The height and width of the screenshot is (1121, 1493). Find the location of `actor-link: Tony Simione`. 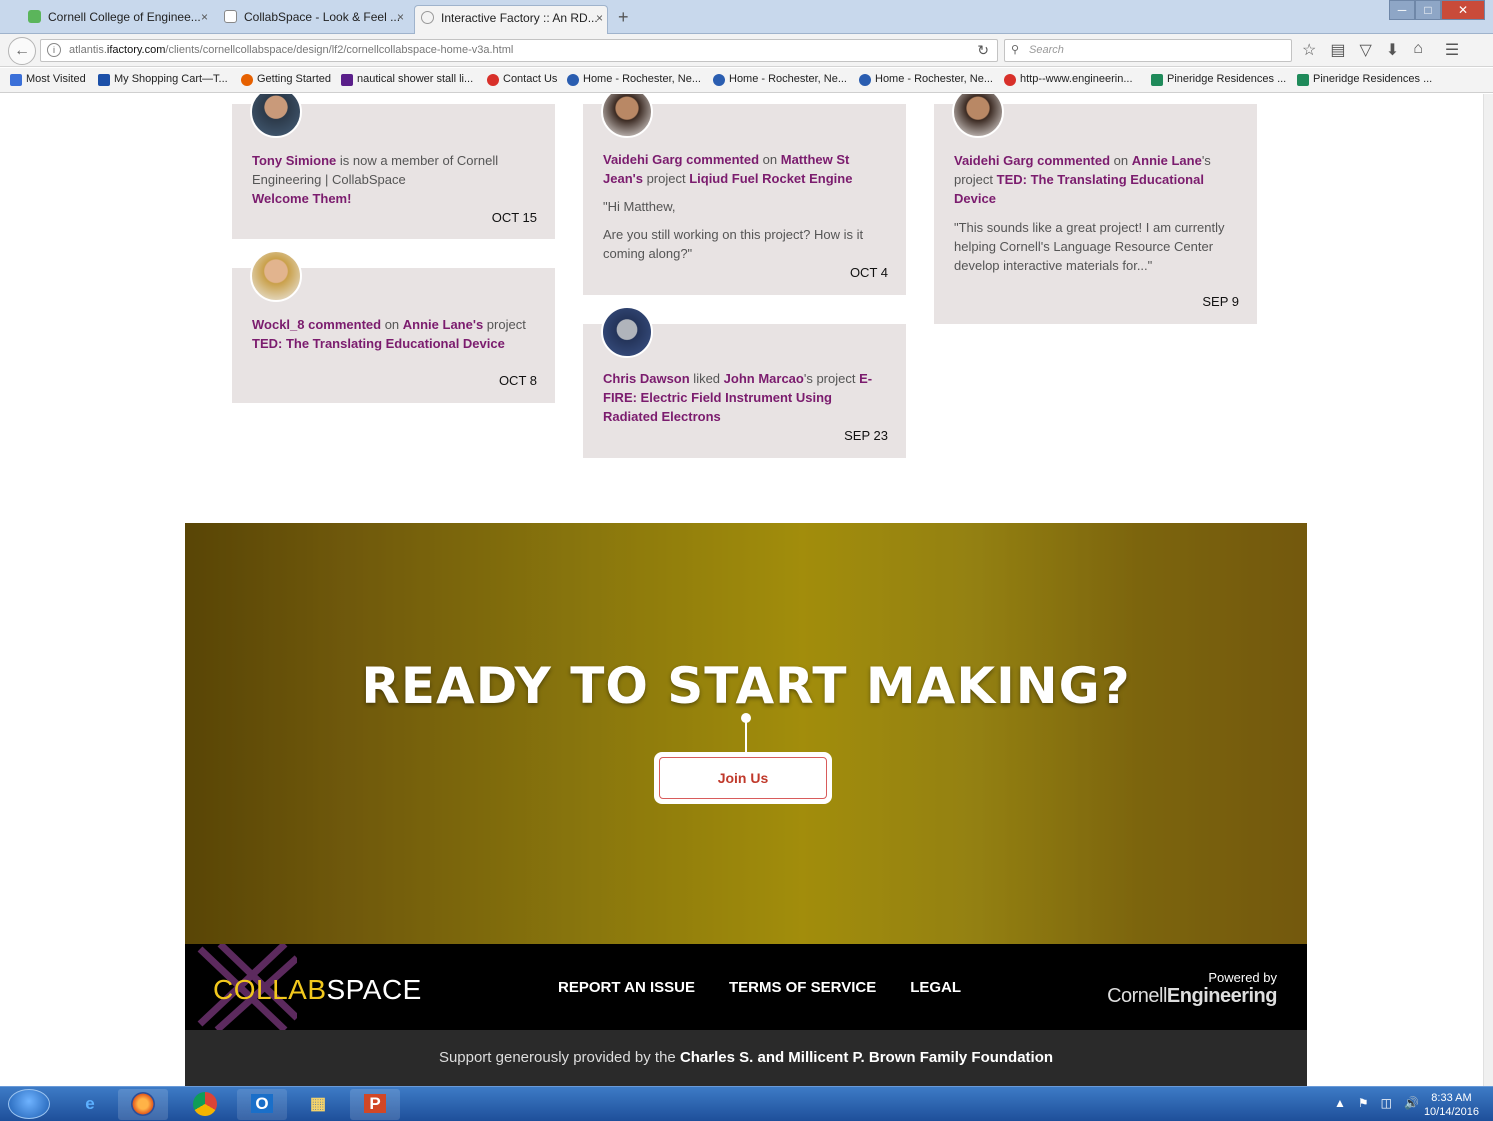

actor-link: Tony Simione is located at coordinates (294, 160).